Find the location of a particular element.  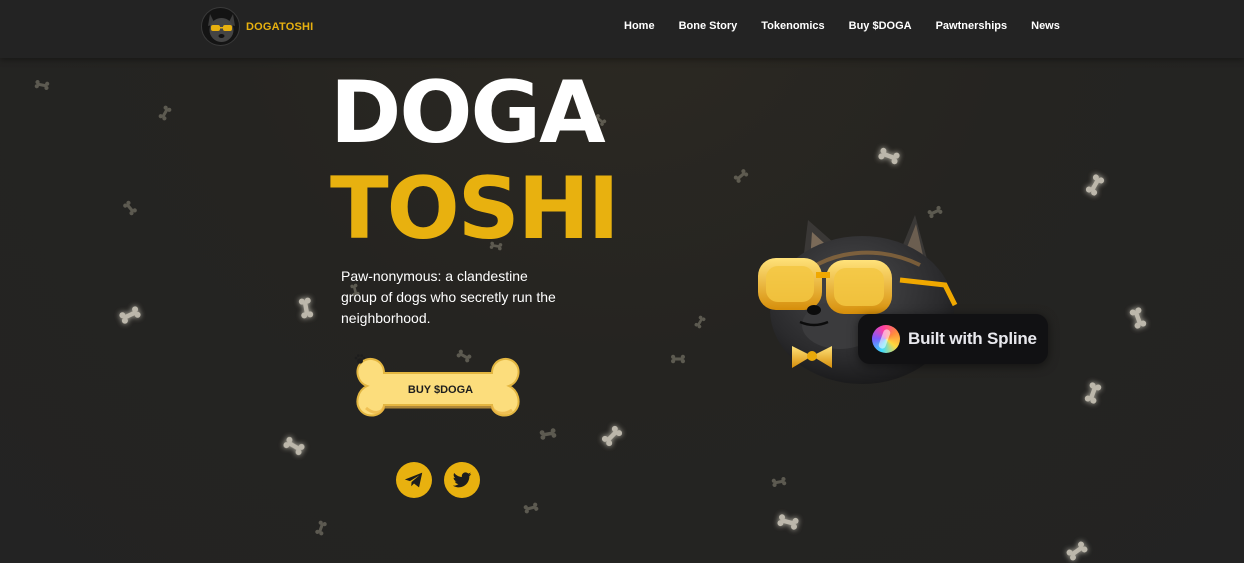

twitter-icon is located at coordinates (462, 480).